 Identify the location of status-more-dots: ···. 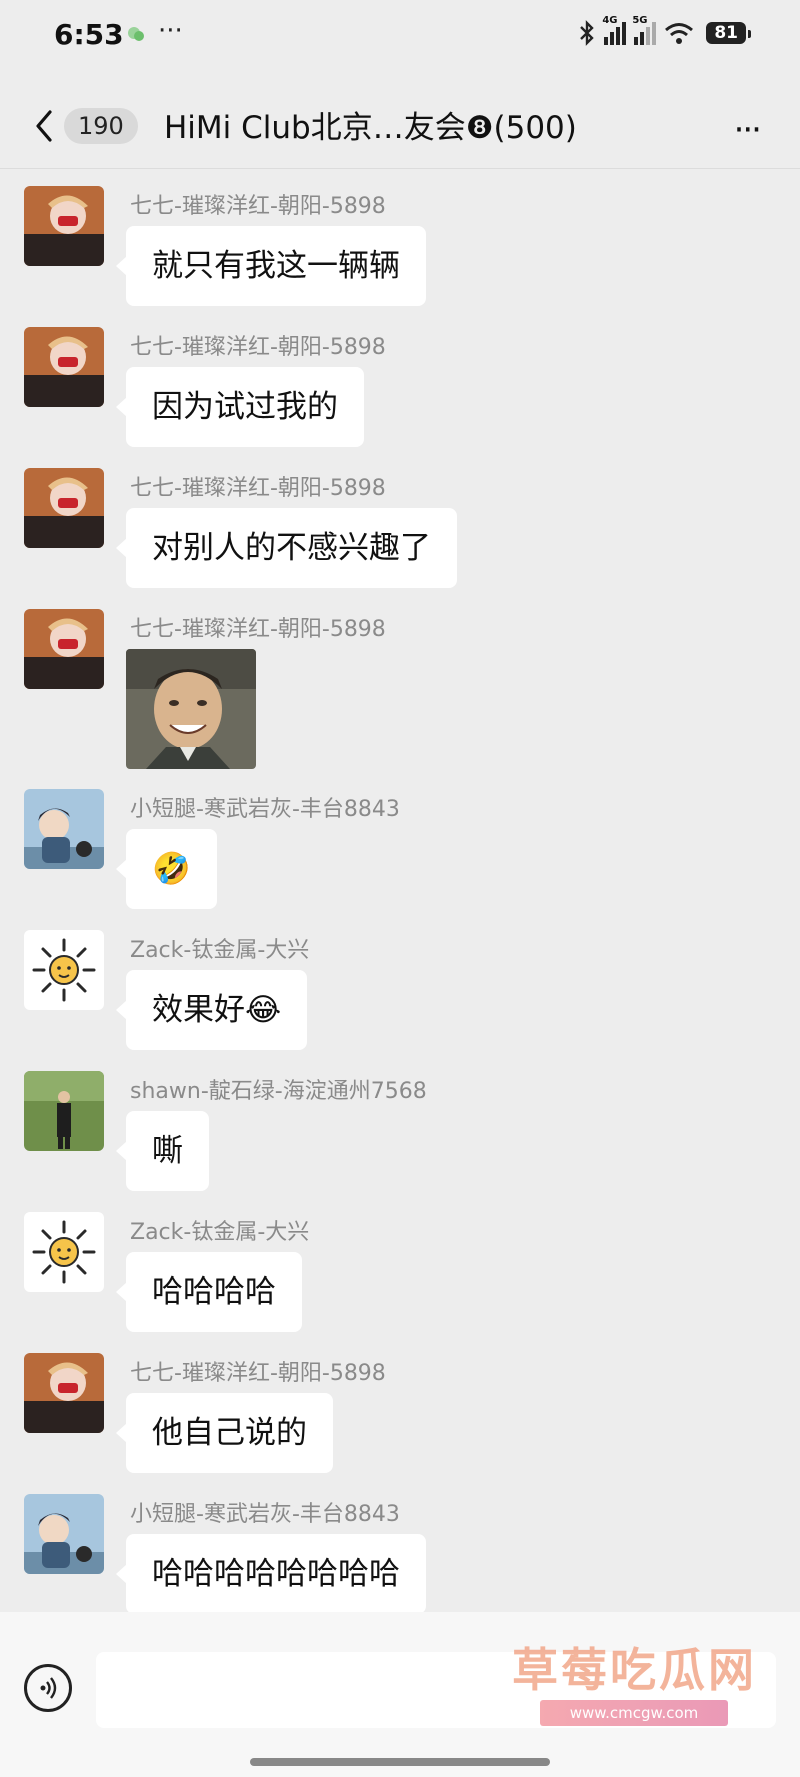
(170, 31).